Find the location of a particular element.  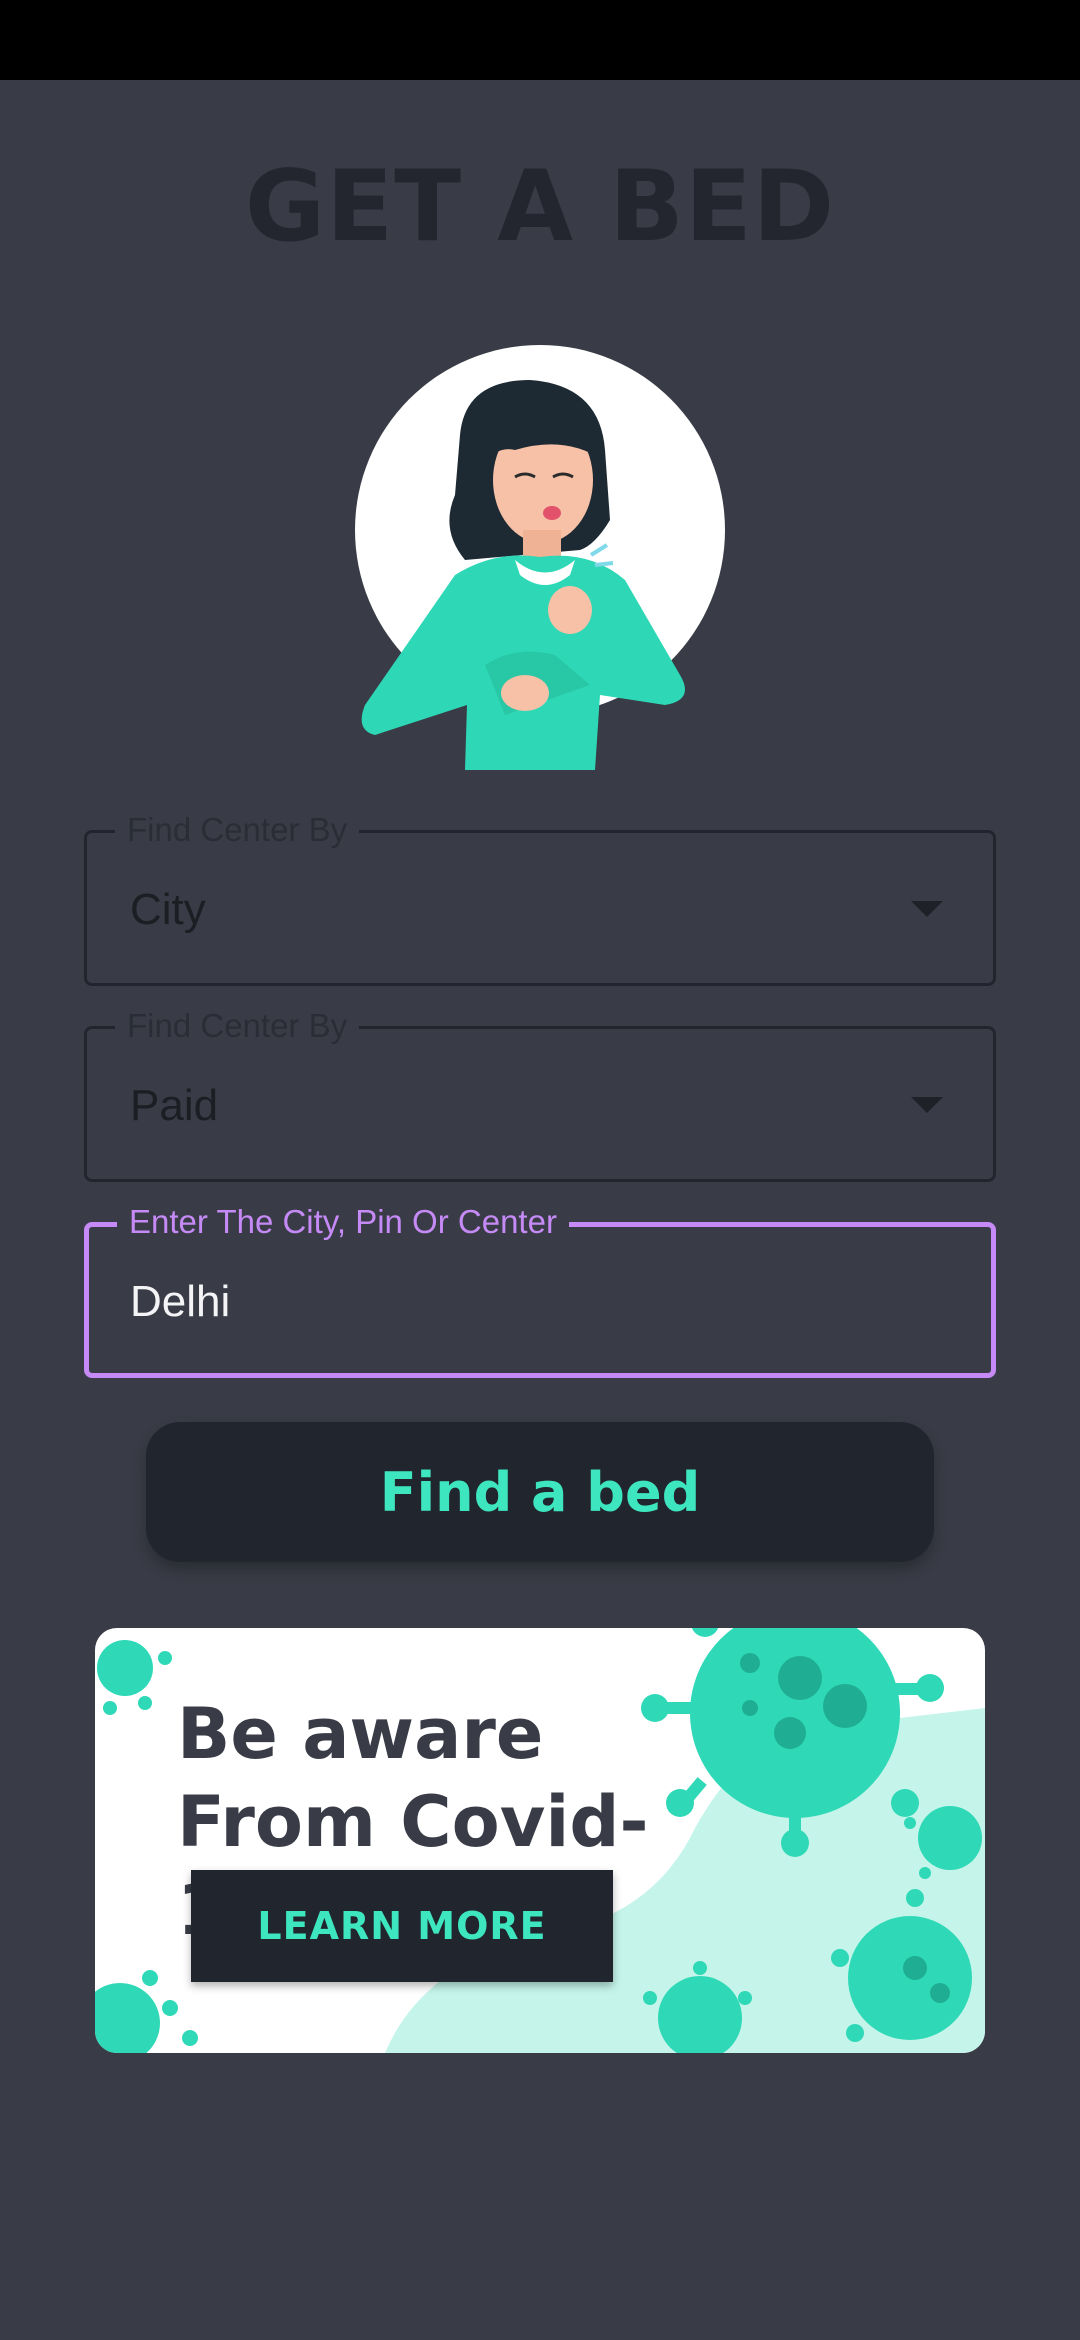

search-field: Enter The City, Pin Or Center Delhi is located at coordinates (540, 1290).